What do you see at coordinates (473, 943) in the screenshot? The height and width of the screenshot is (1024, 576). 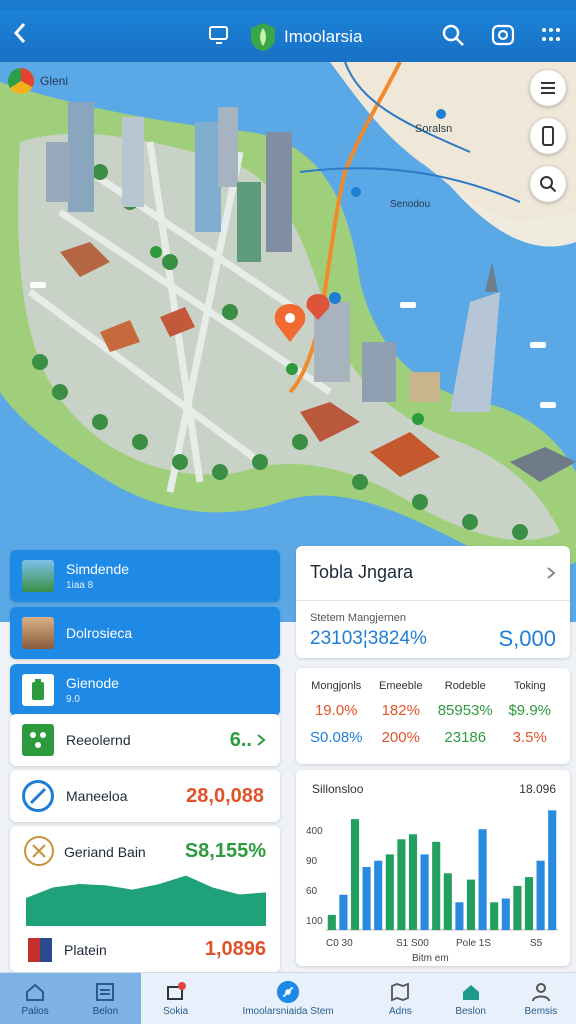 I see `x-tick-label: Pole 1S` at bounding box center [473, 943].